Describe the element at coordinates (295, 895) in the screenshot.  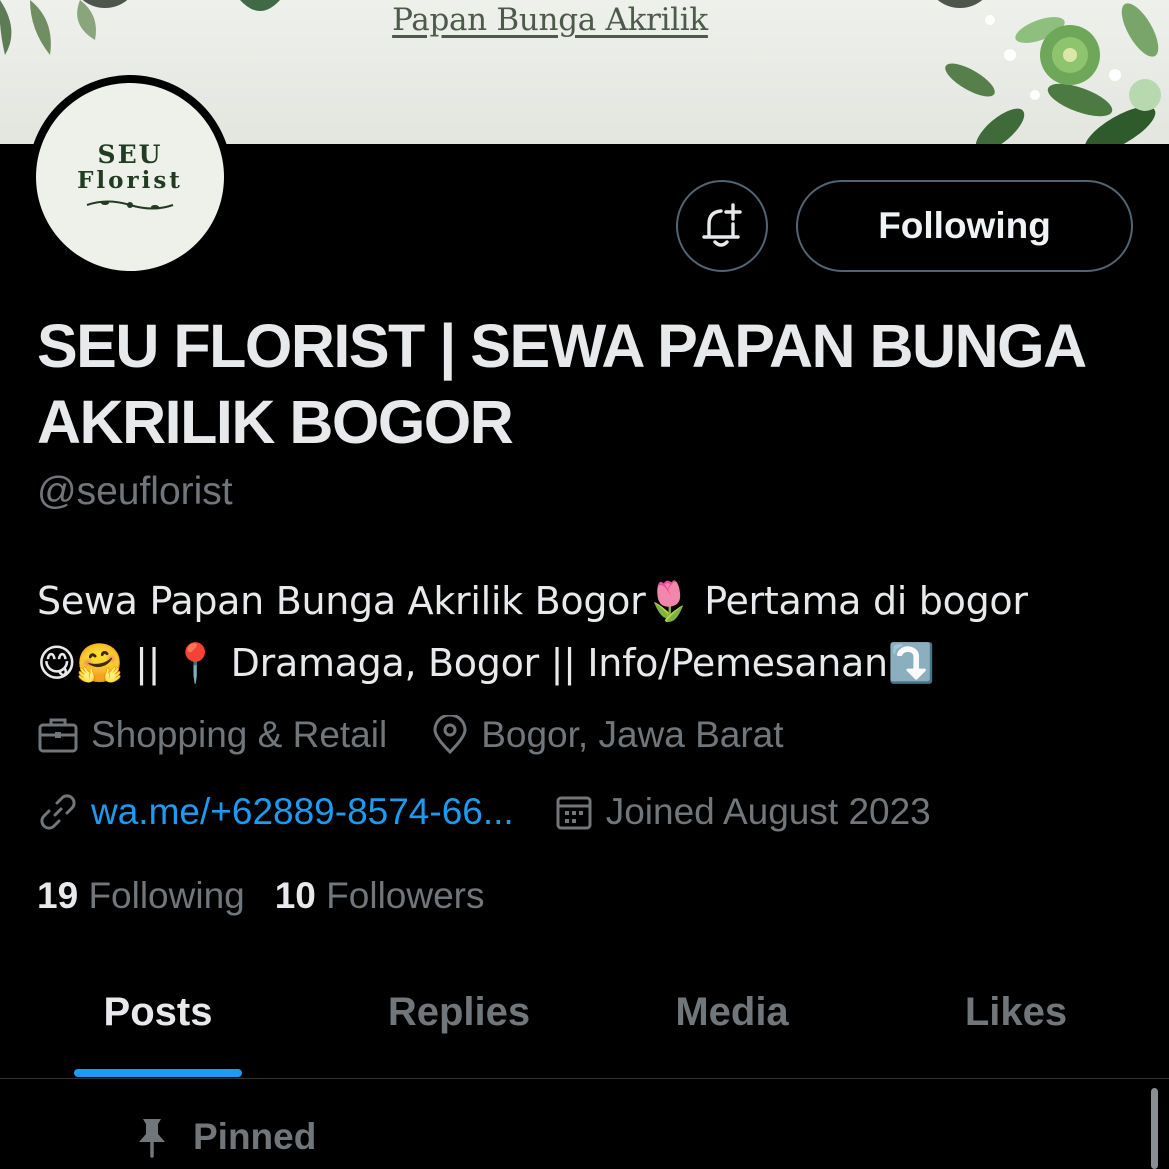
I see `followers-count: 10` at that location.